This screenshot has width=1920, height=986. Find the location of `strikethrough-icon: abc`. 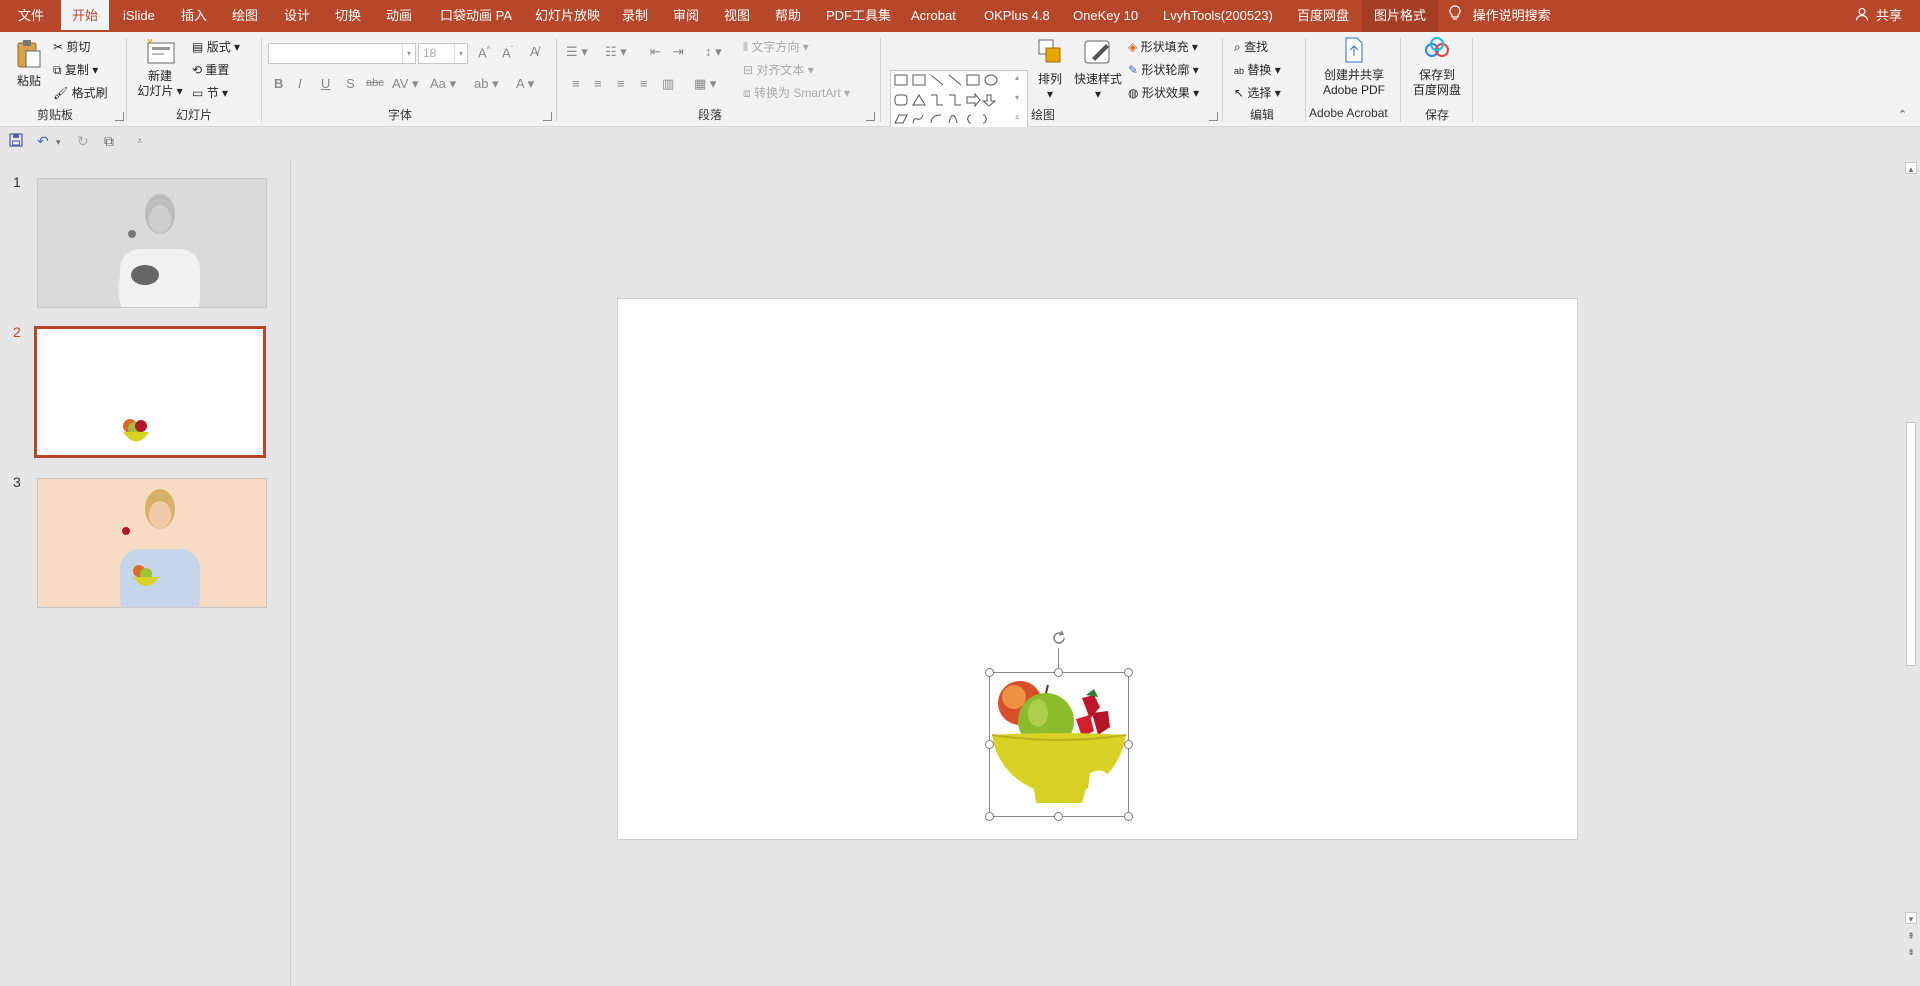

strikethrough-icon: abc is located at coordinates (375, 83).